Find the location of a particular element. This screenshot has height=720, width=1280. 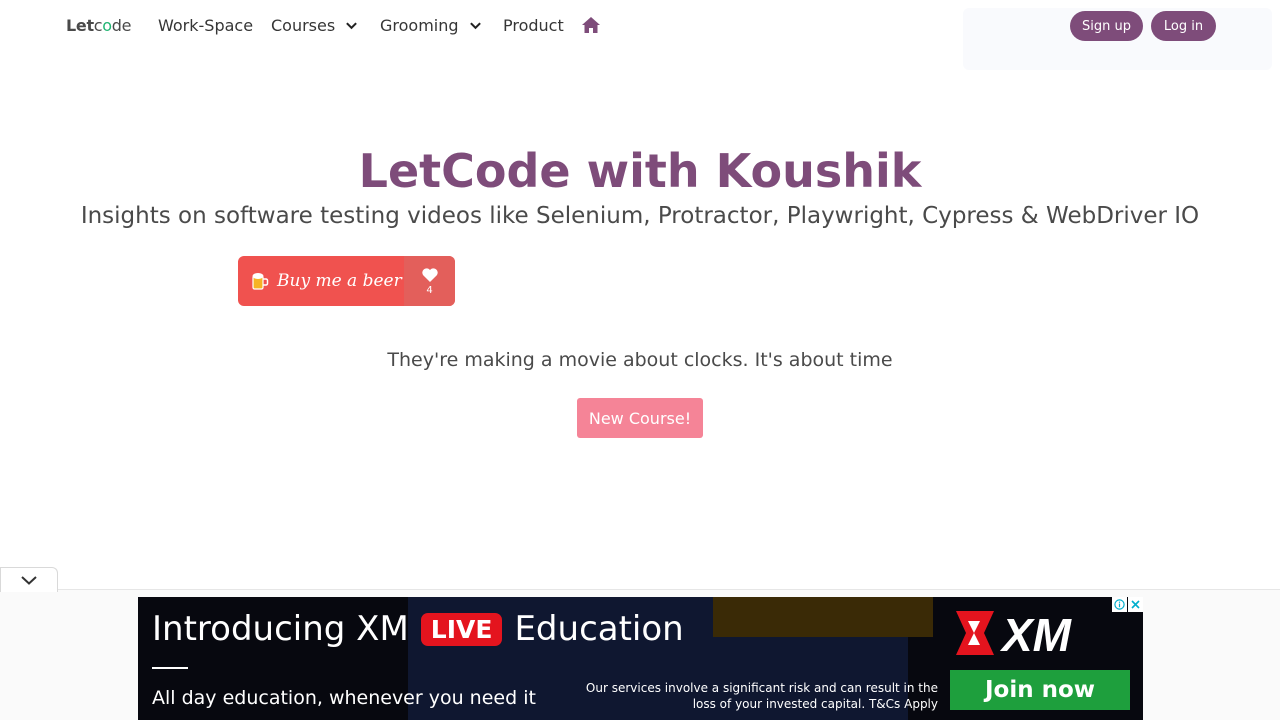

nav-item-label: Grooming is located at coordinates (419, 25).